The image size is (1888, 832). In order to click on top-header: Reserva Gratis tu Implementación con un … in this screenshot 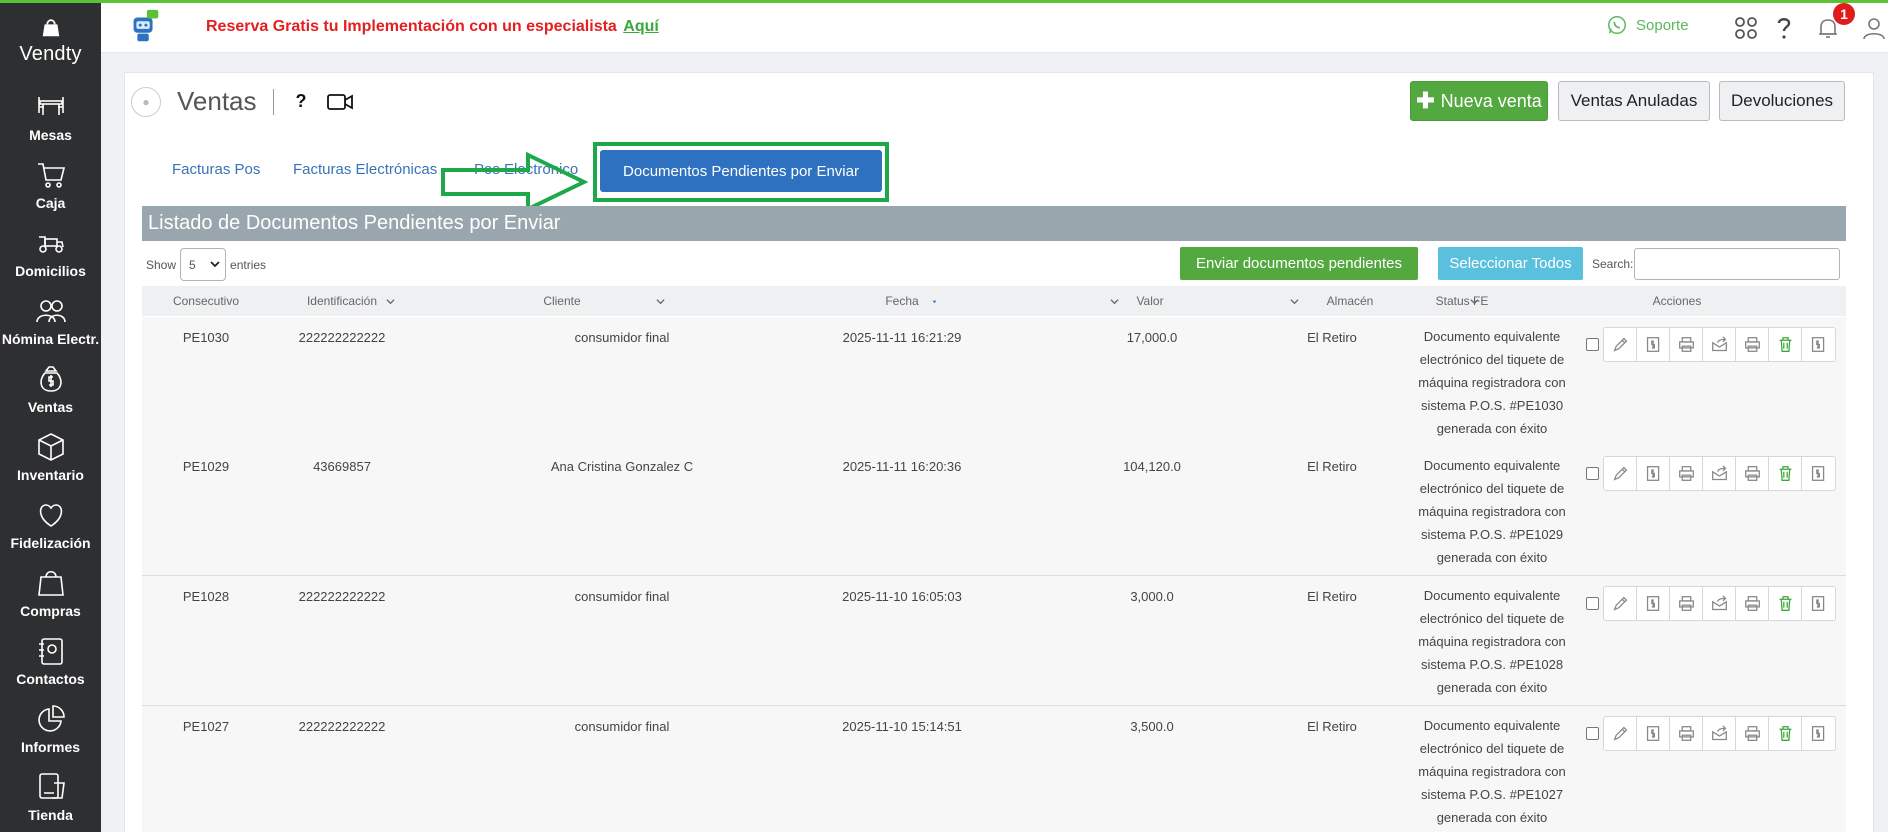, I will do `click(994, 28)`.